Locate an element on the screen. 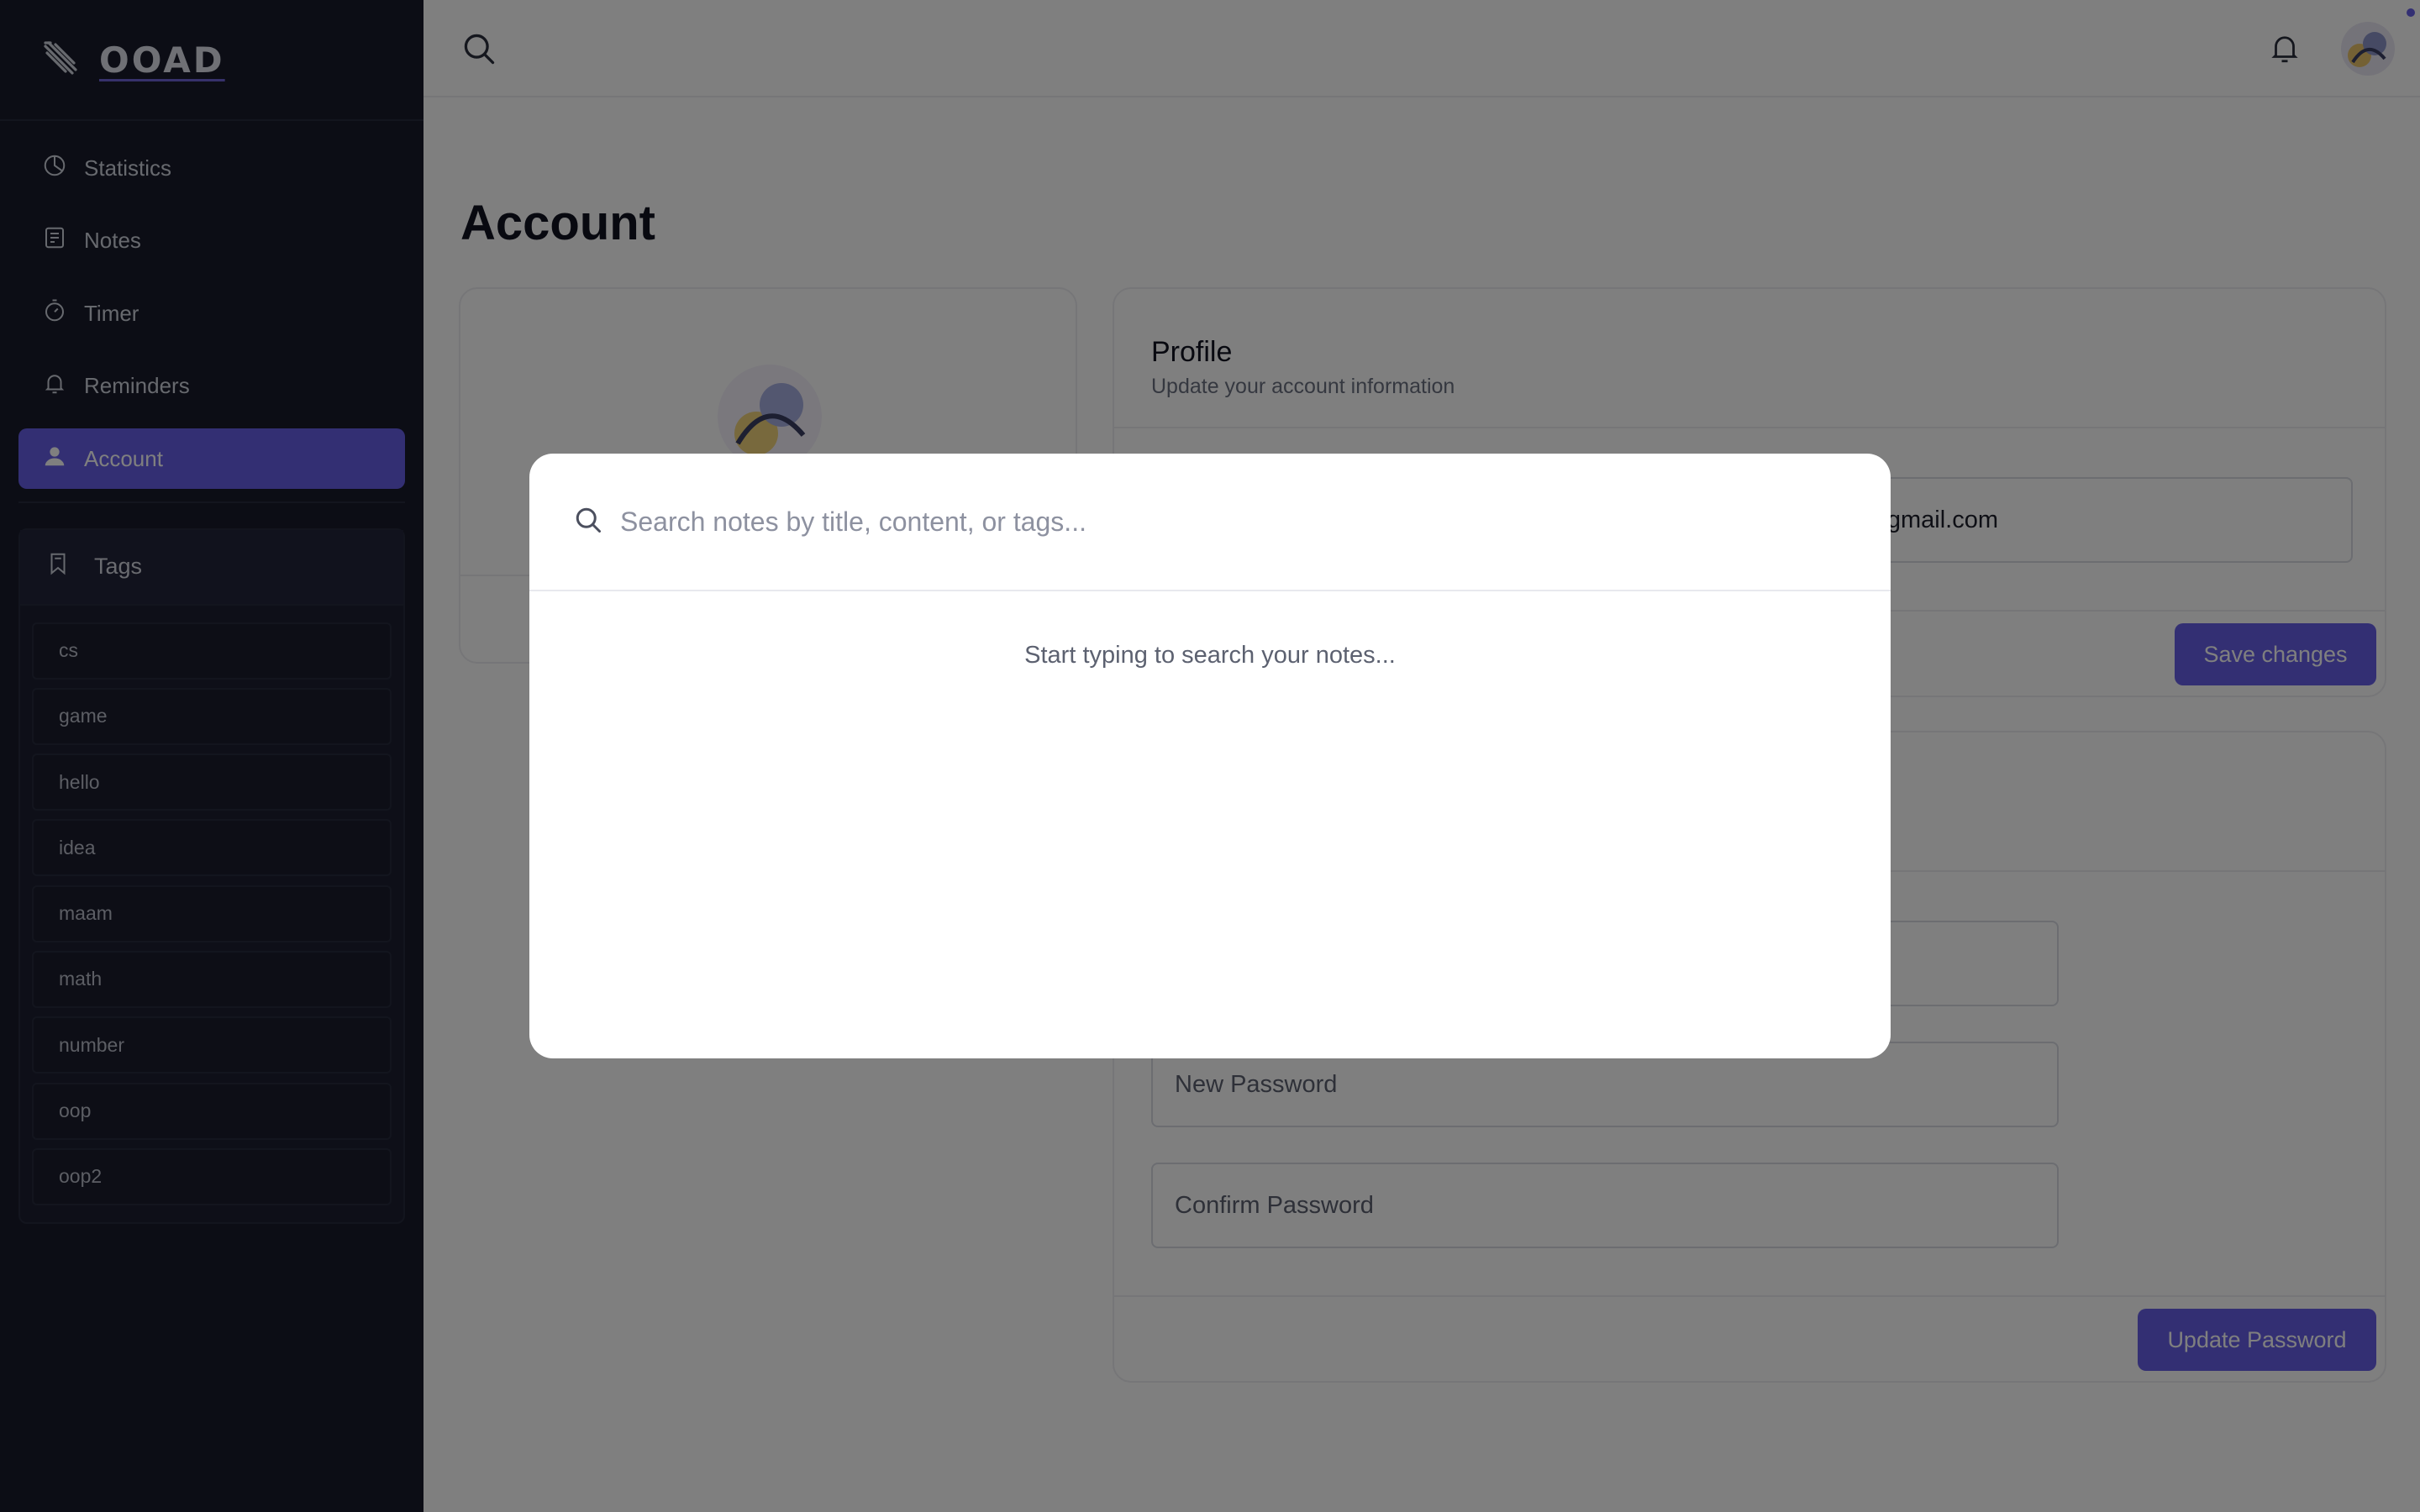 The width and height of the screenshot is (2420, 1512). search-bar is located at coordinates (1210, 522).